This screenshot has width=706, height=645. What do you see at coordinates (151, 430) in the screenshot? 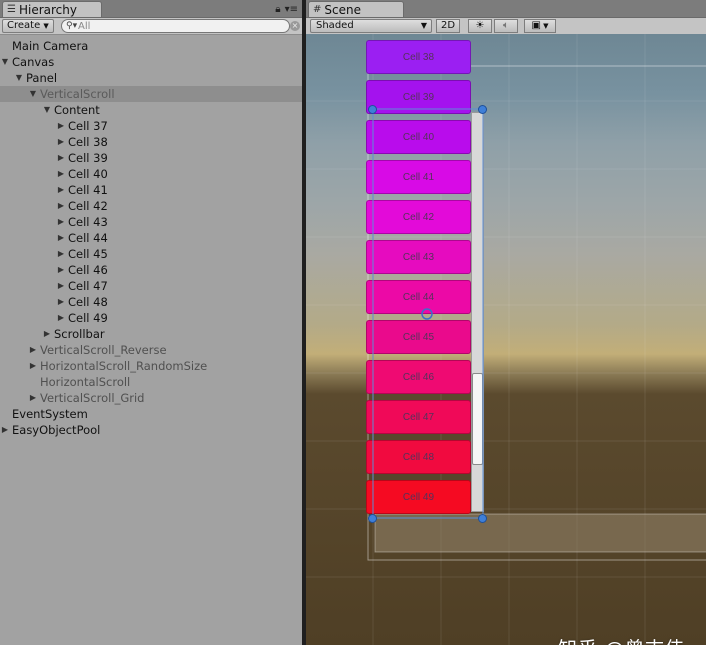
I see `tree-item: ▶ EasyObjectPool` at bounding box center [151, 430].